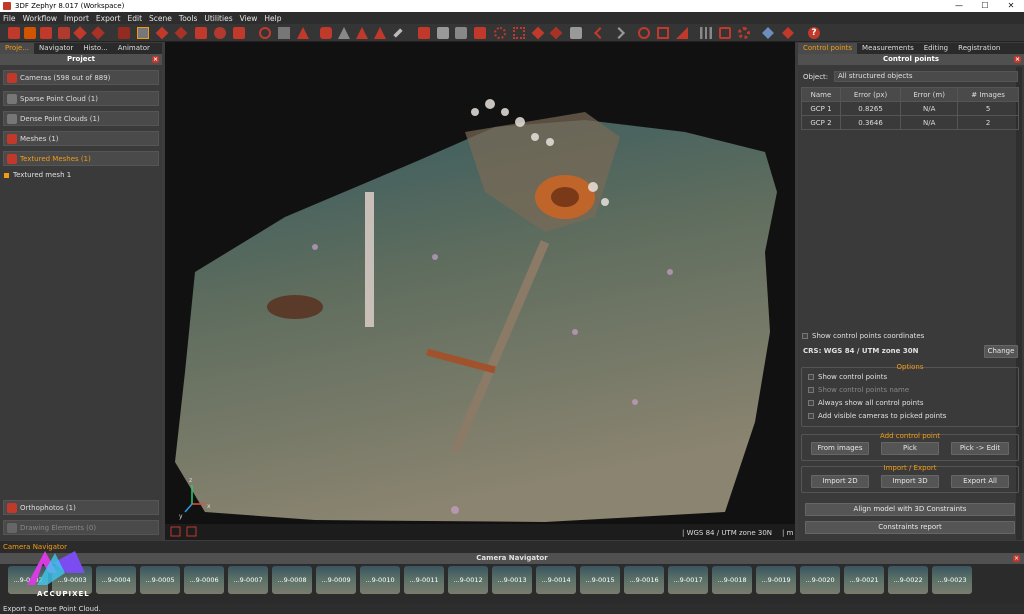 Image resolution: width=1024 pixels, height=614 pixels. I want to click on vr-cube-icon, so click(768, 33).